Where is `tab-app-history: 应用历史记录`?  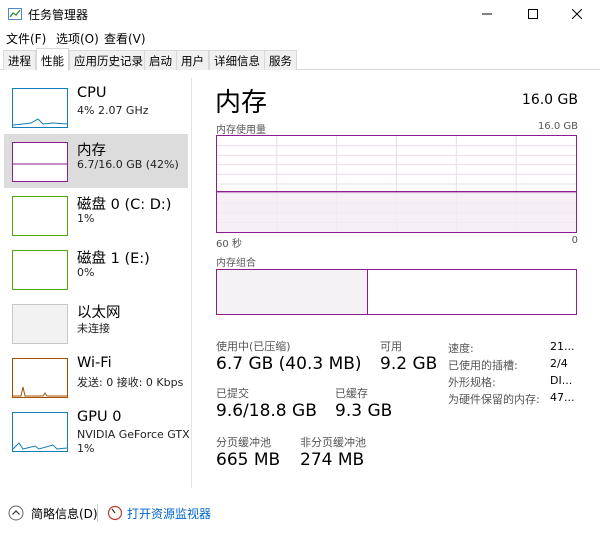
tab-app-history: 应用历史记录 is located at coordinates (108, 60).